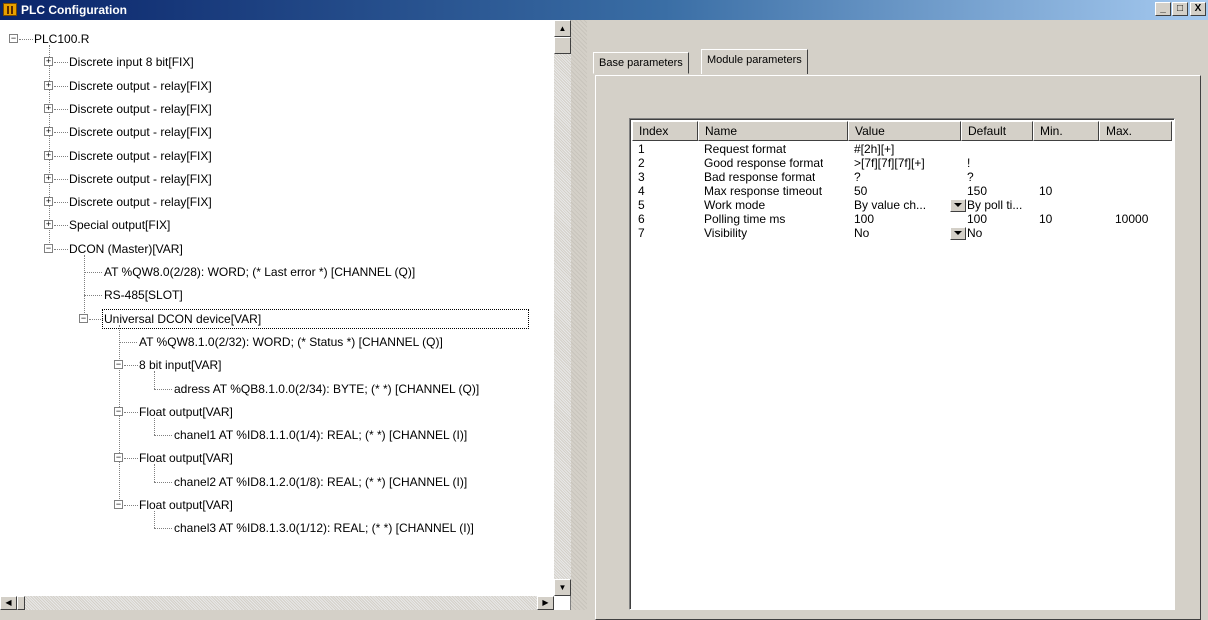 This screenshot has height=620, width=1208. What do you see at coordinates (1046, 191) in the screenshot?
I see `cell-min: 10` at bounding box center [1046, 191].